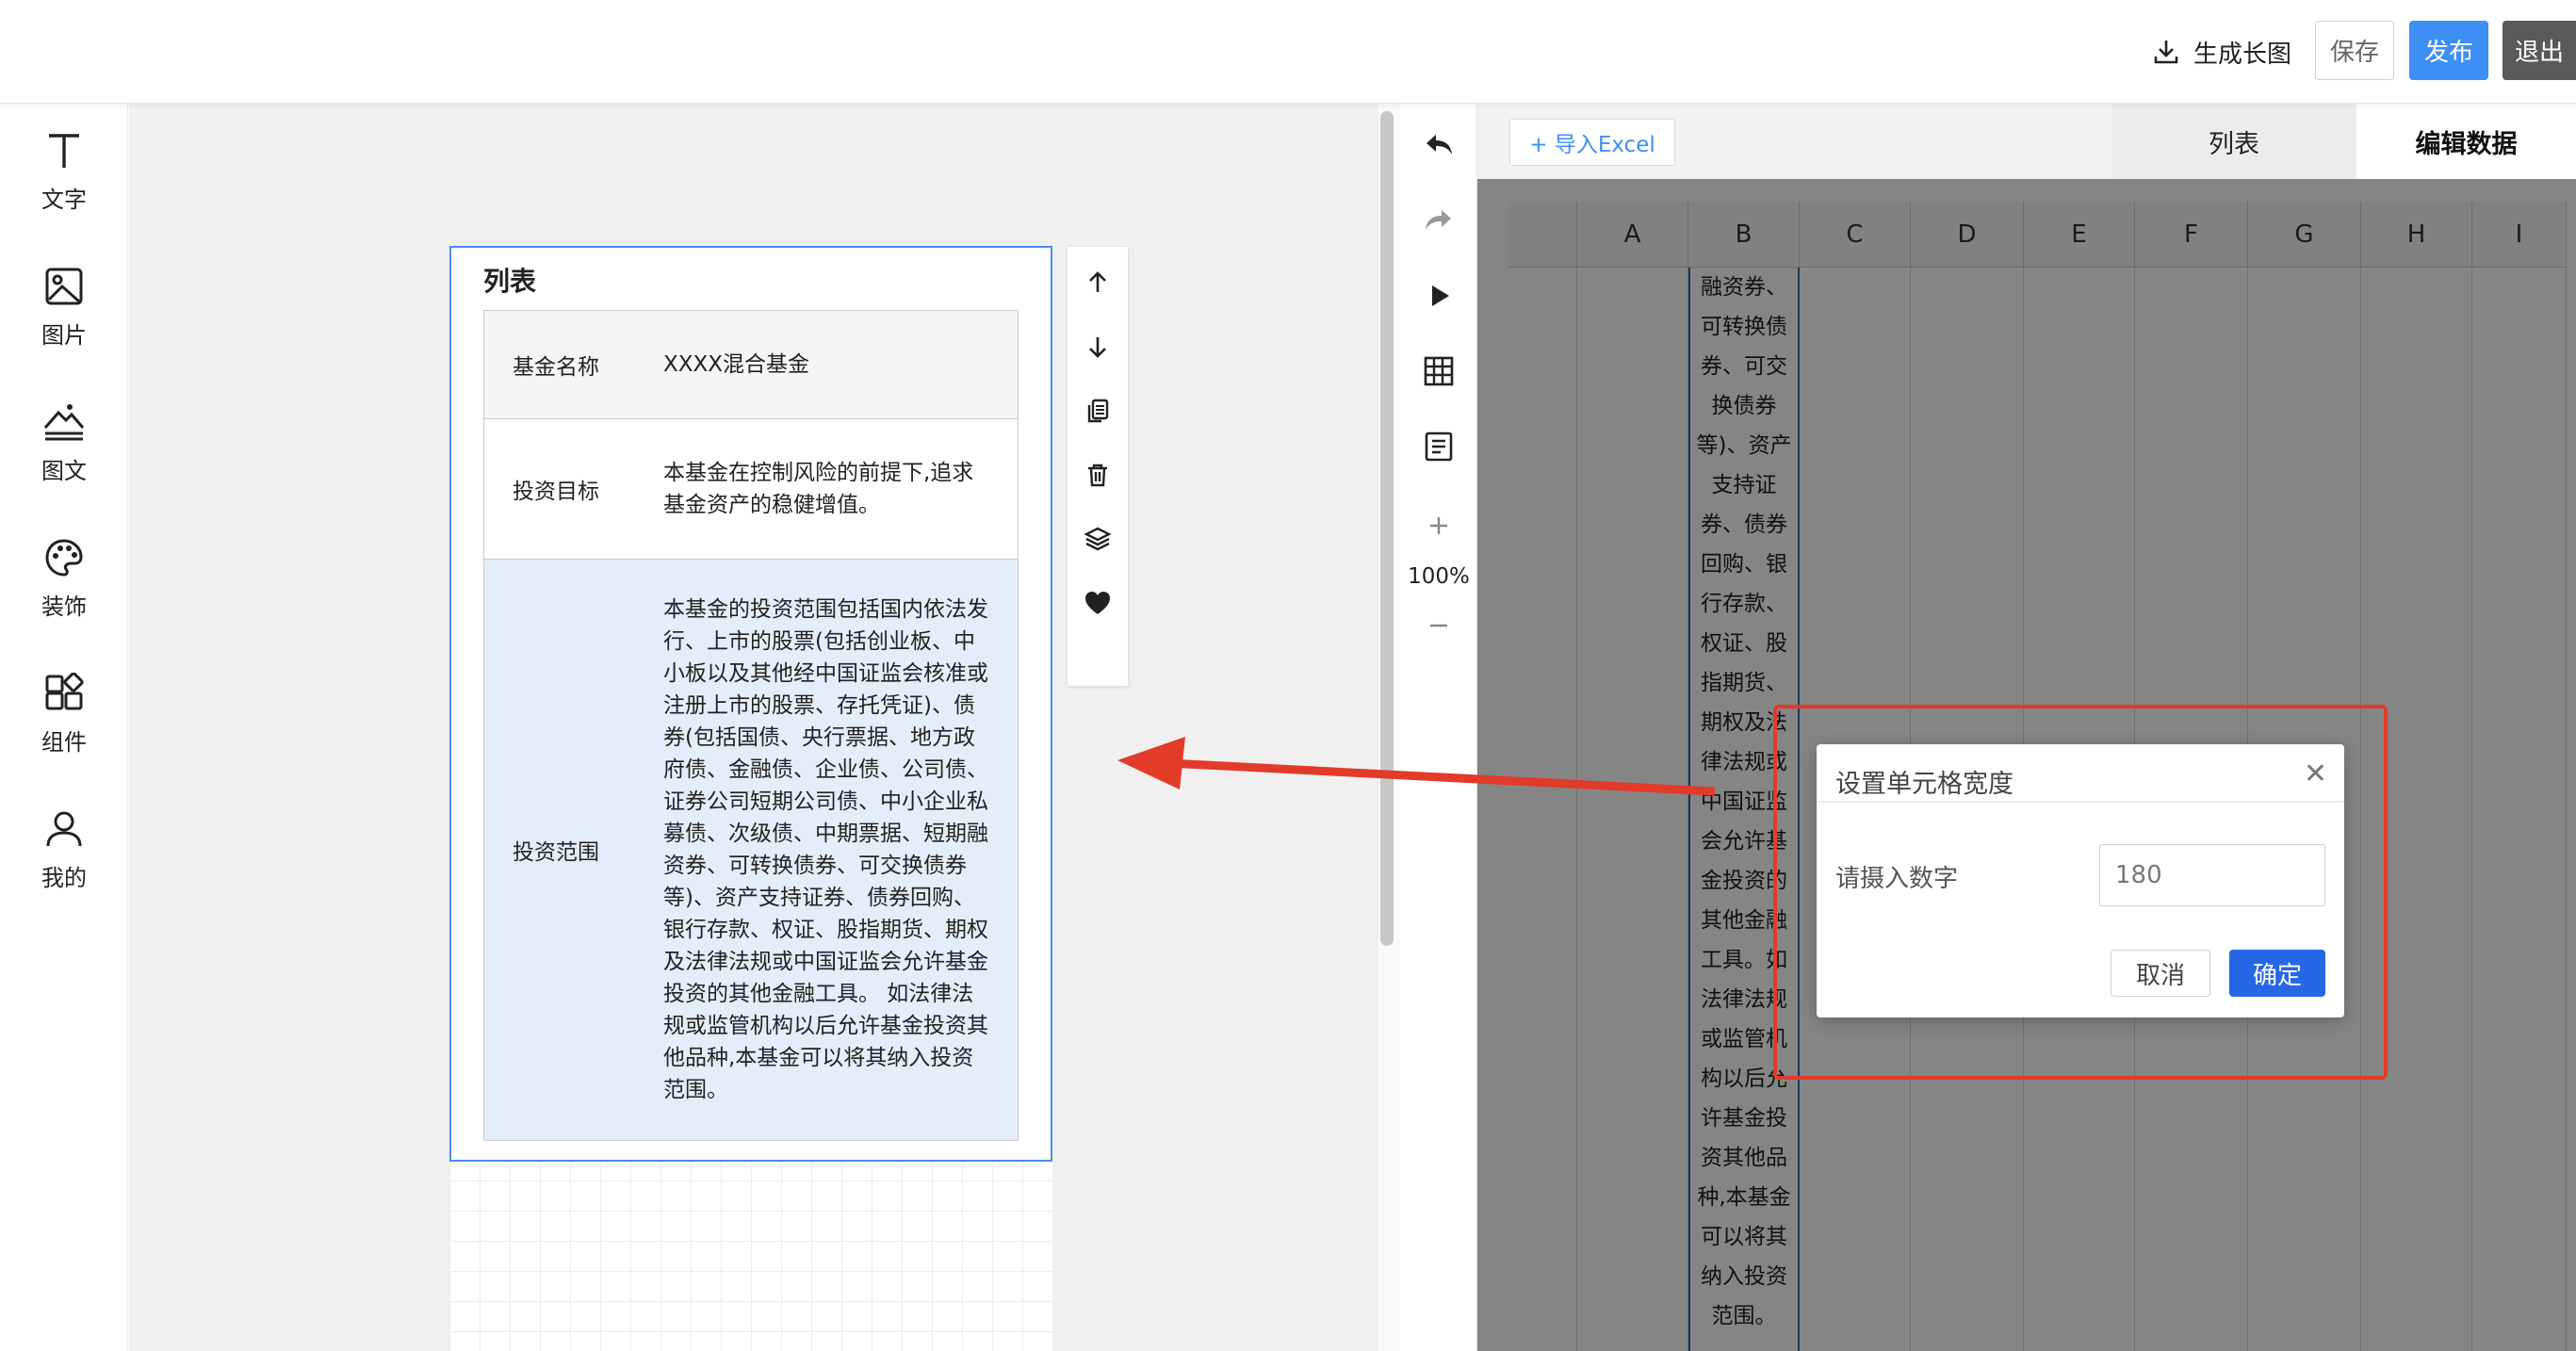 Image resolution: width=2576 pixels, height=1351 pixels. What do you see at coordinates (736, 364) in the screenshot?
I see `row-value: XXXX混合基金` at bounding box center [736, 364].